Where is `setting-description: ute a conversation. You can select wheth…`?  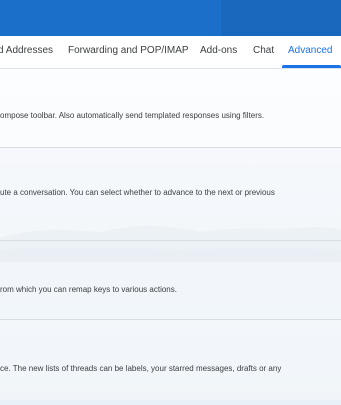
setting-description: ute a conversation. You can select wheth… is located at coordinates (137, 192).